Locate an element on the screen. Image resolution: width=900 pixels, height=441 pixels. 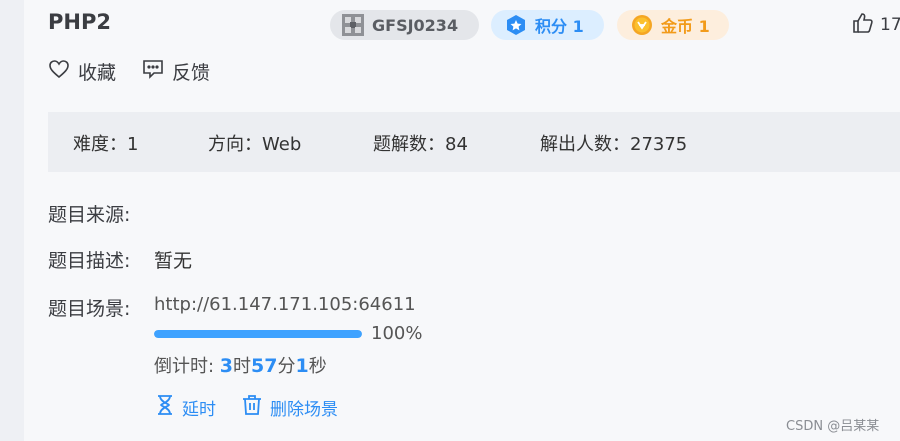
countdown-minutes-unit: 分 is located at coordinates (286, 366).